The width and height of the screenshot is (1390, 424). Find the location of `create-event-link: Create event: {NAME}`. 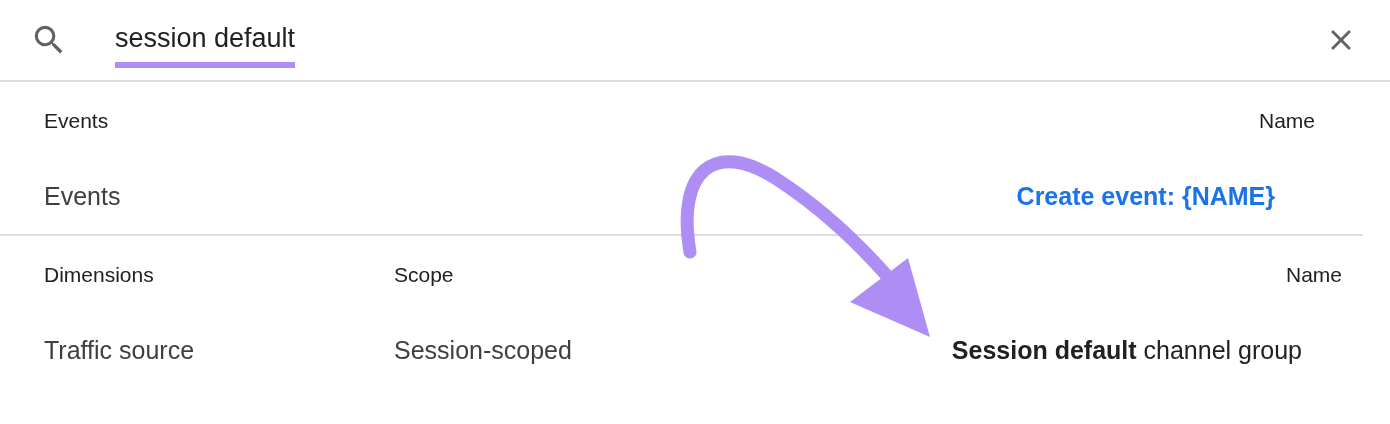

create-event-link: Create event: {NAME} is located at coordinates (1145, 197).